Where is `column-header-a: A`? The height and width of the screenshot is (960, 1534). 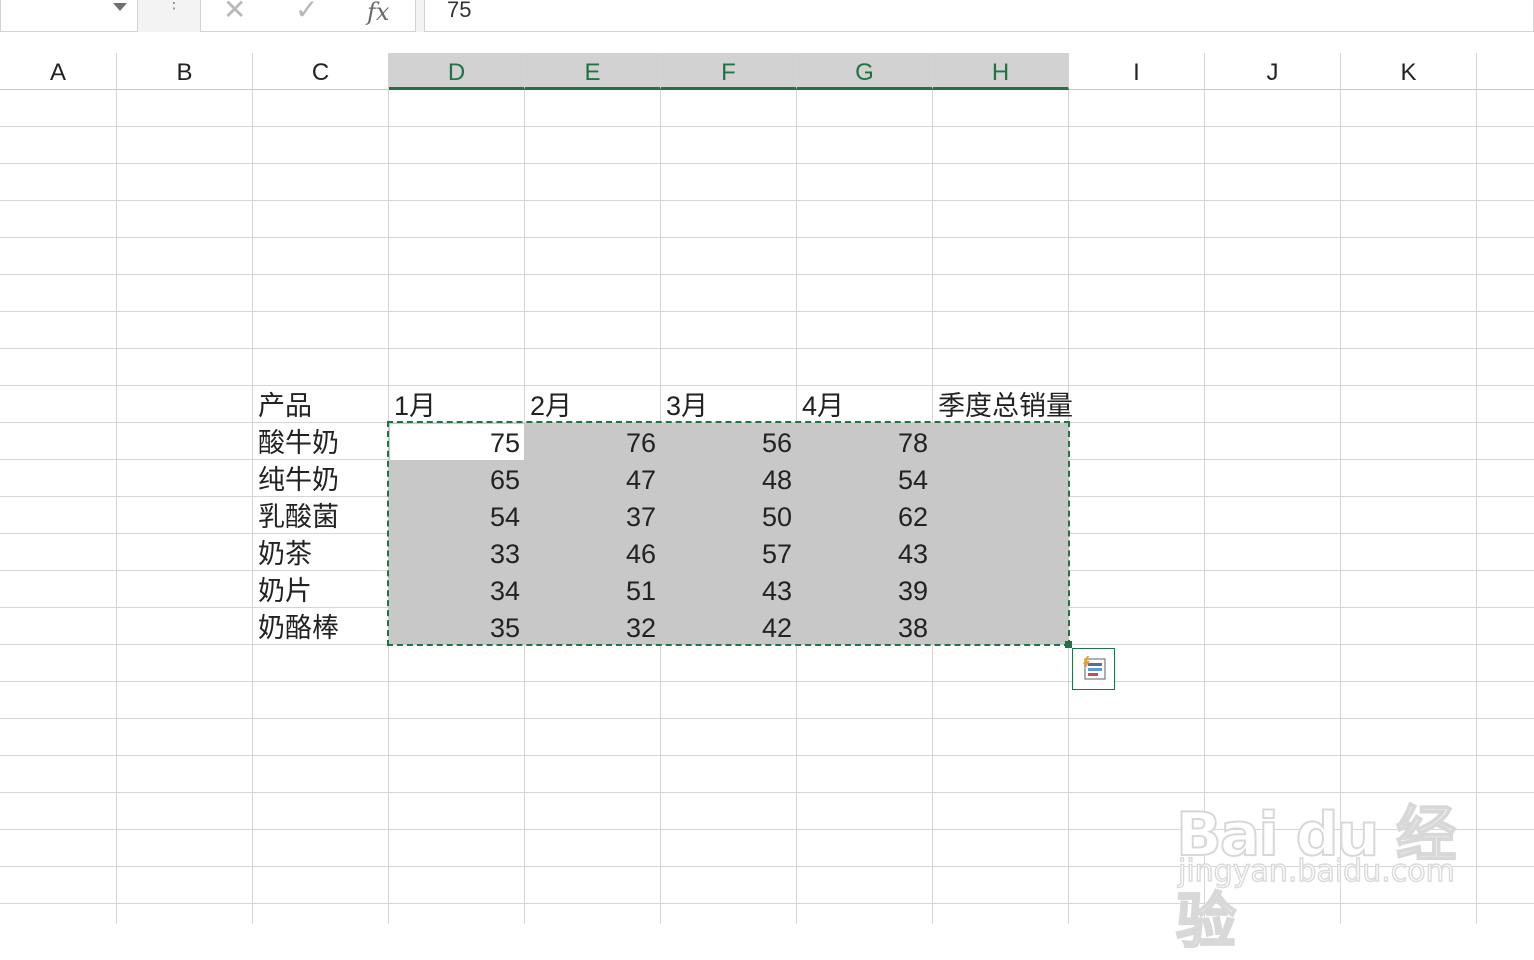 column-header-a: A is located at coordinates (58, 71).